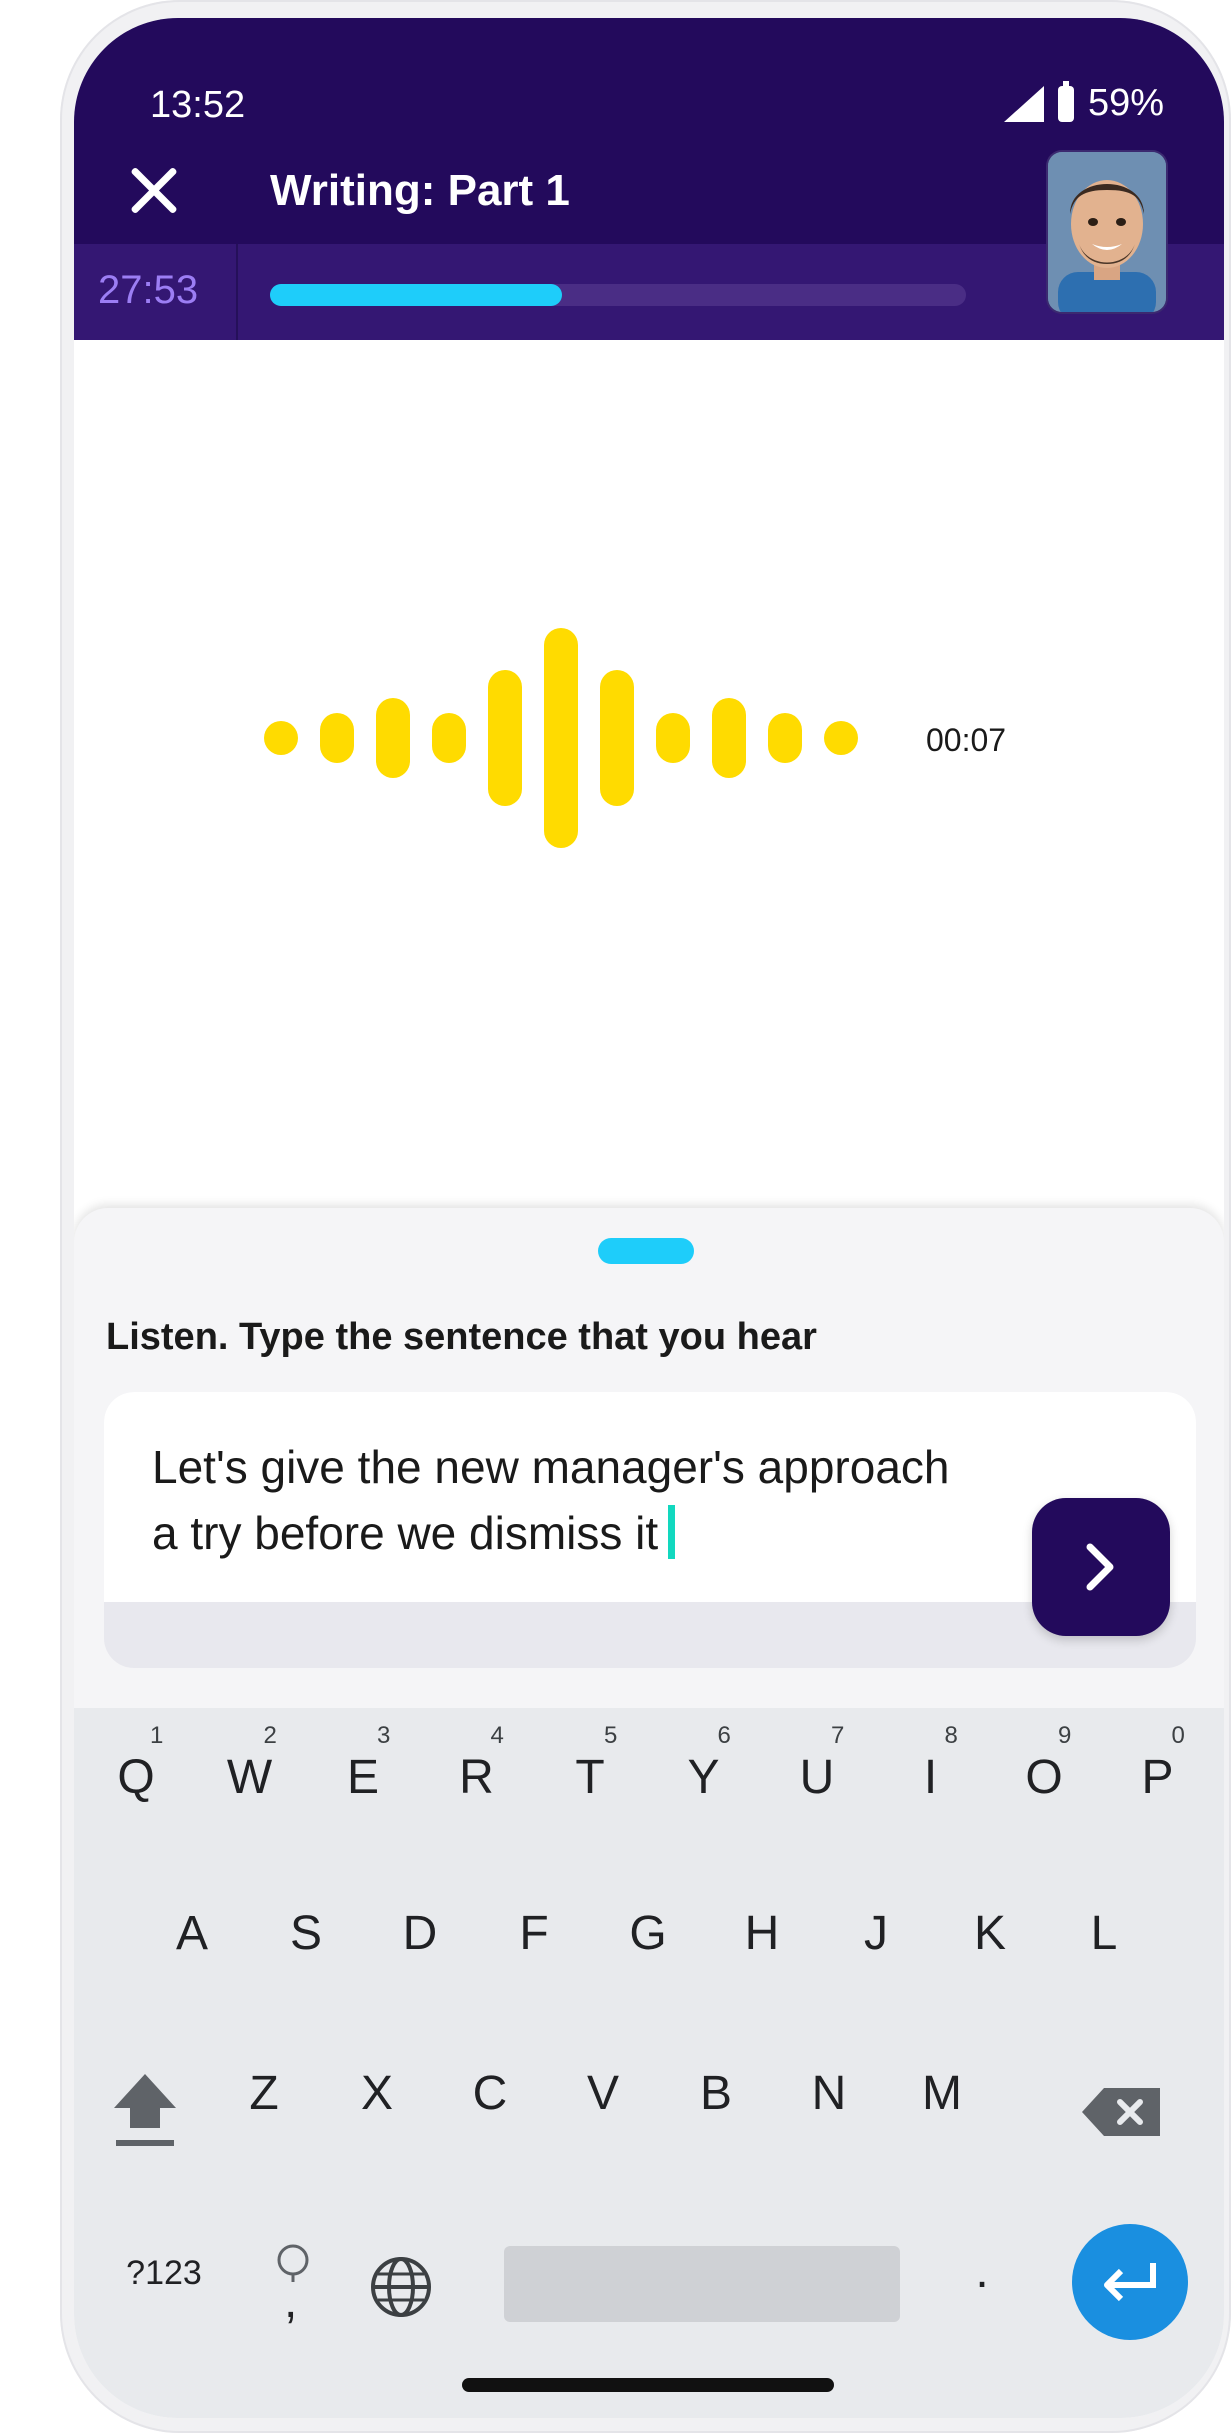  I want to click on key-l: L, so click(1104, 1933).